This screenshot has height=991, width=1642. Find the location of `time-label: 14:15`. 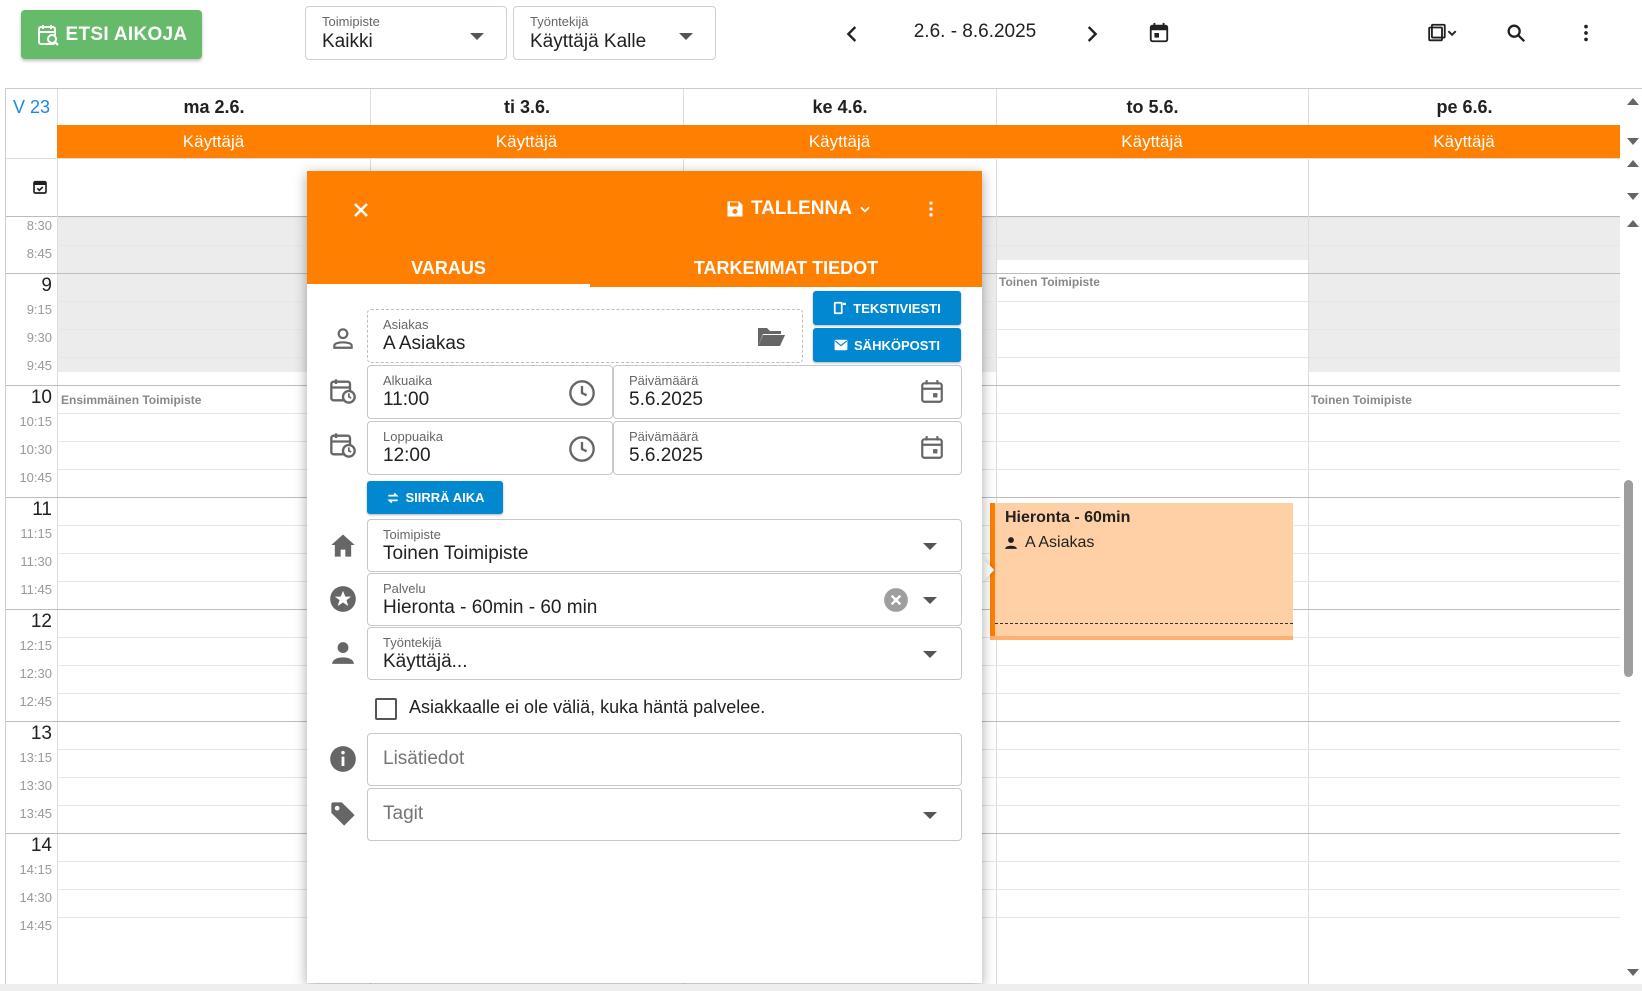

time-label: 14:15 is located at coordinates (35, 869).